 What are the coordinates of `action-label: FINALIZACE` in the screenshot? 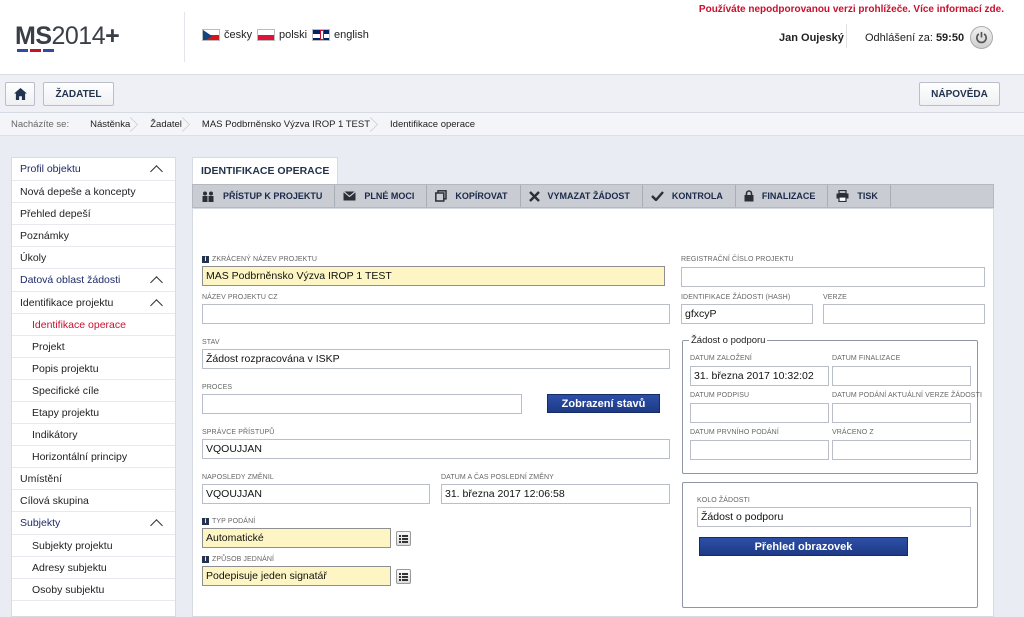 It's located at (788, 196).